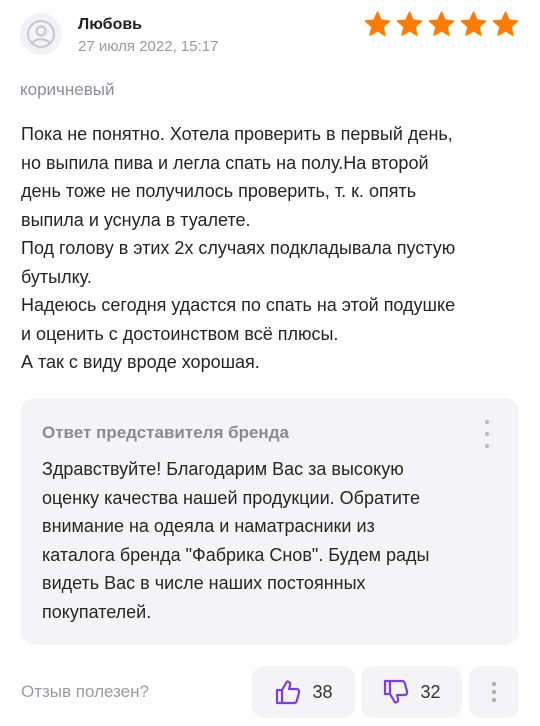 The image size is (540, 726). Describe the element at coordinates (270, 35) in the screenshot. I see `review-header: Любовь 27 июля 2022, 15:17` at that location.